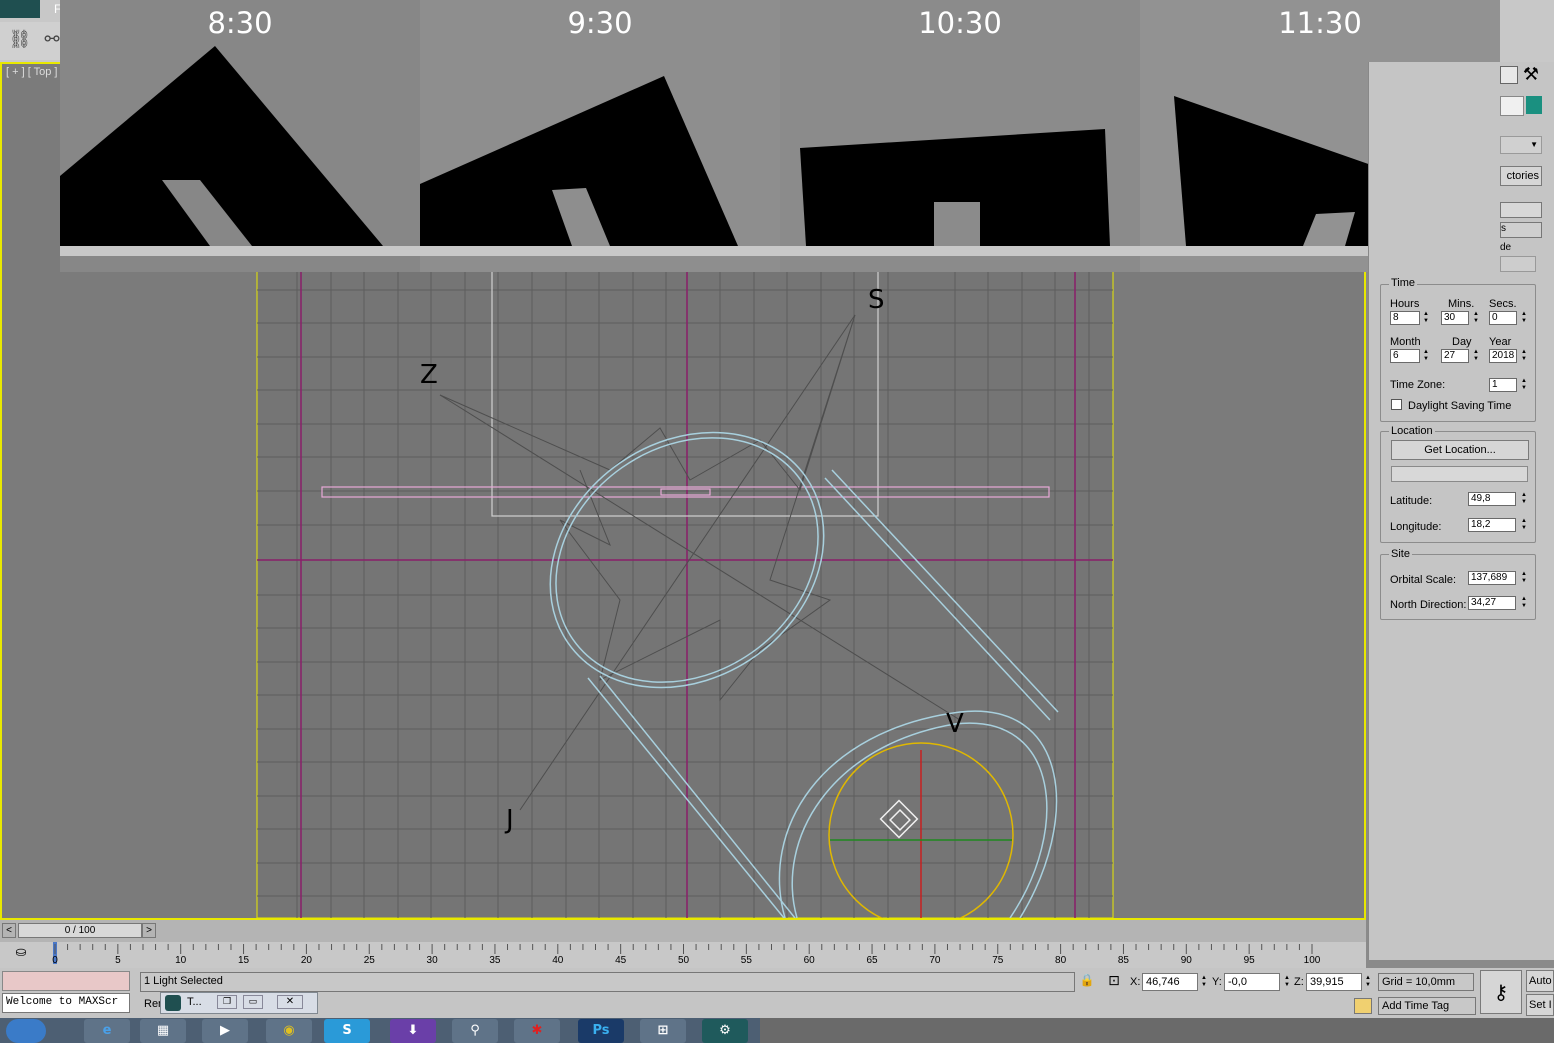  Describe the element at coordinates (1518, 264) in the screenshot. I see `rollout-field` at that location.